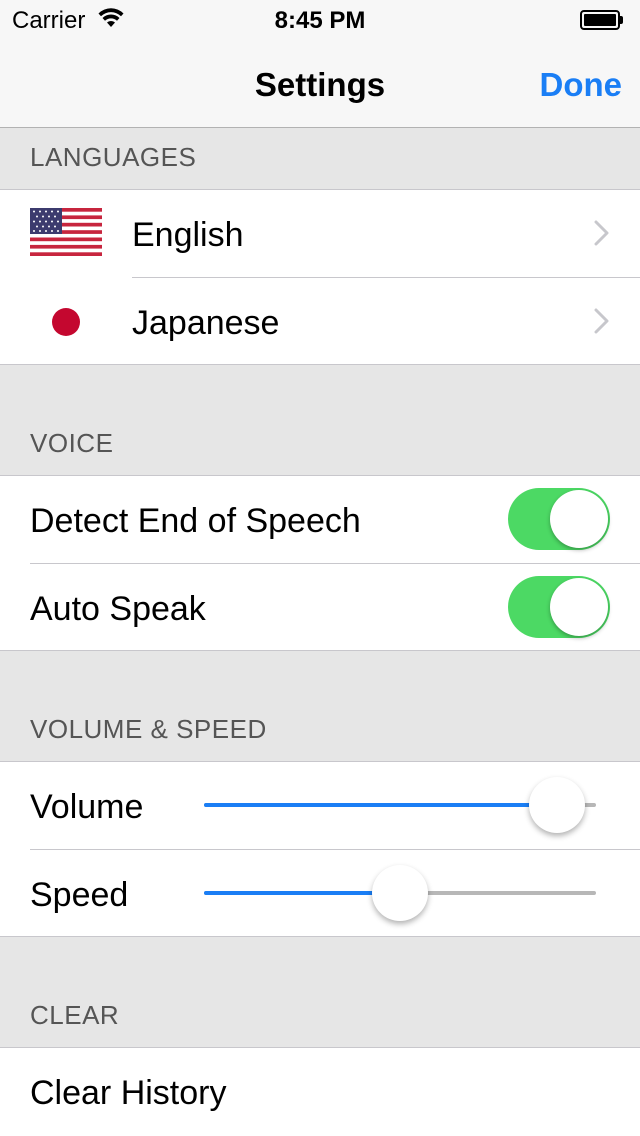 Image resolution: width=640 pixels, height=1136 pixels. I want to click on clear-history-row: Clear History, so click(320, 1092).